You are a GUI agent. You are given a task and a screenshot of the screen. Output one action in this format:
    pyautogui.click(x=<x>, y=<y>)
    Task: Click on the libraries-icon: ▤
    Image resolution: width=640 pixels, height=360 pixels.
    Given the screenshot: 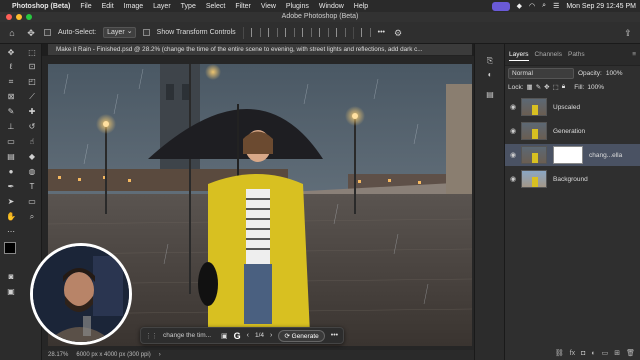 What is the action you would take?
    pyautogui.click(x=490, y=95)
    